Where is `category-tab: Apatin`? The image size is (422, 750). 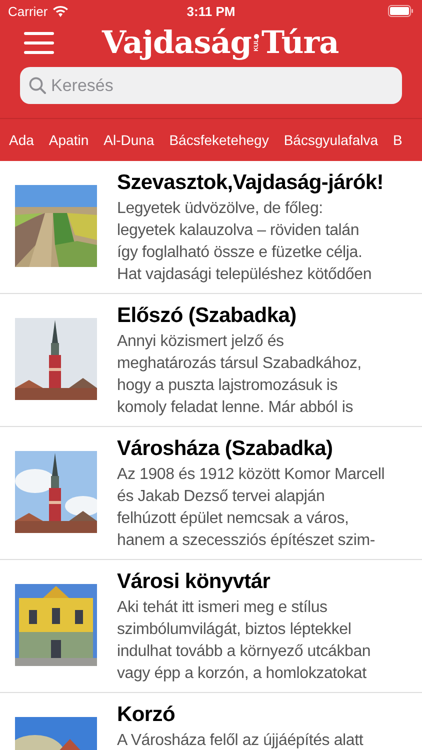
category-tab: Apatin is located at coordinates (68, 140).